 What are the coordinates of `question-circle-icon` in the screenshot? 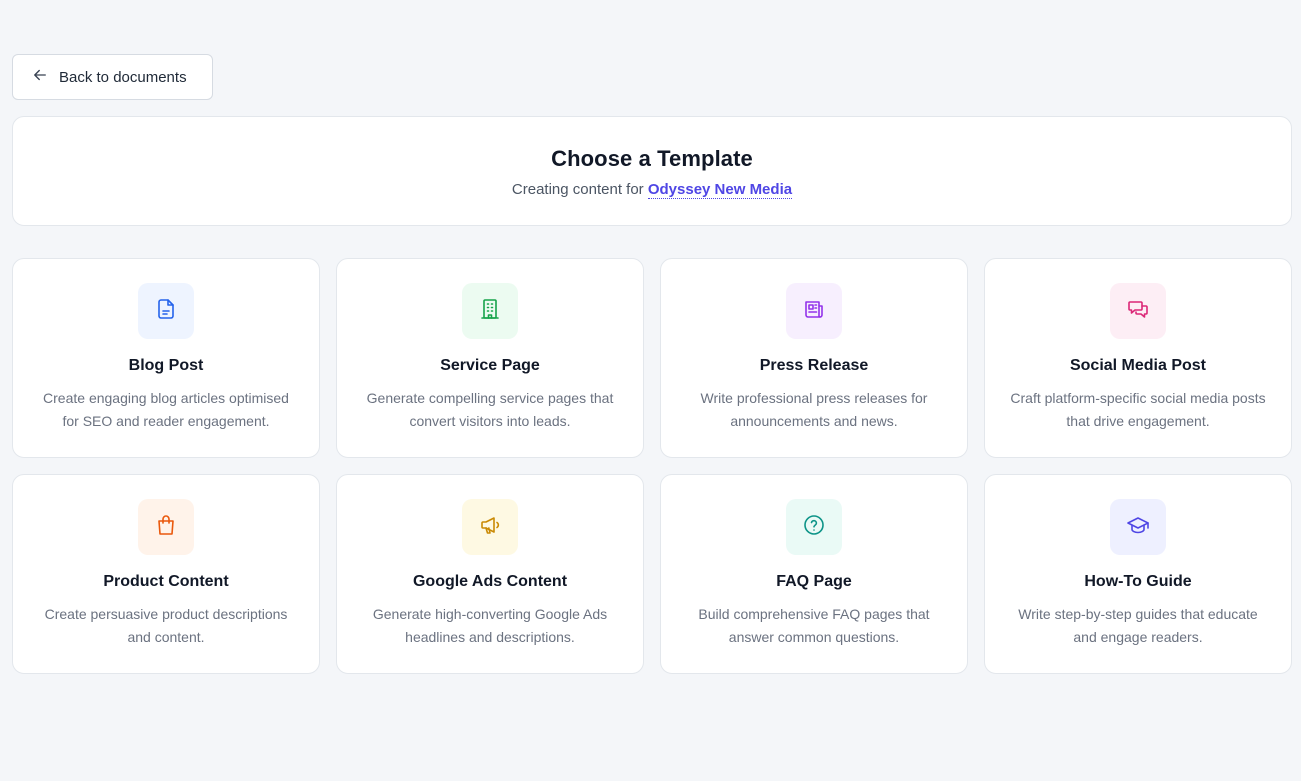 It's located at (814, 527).